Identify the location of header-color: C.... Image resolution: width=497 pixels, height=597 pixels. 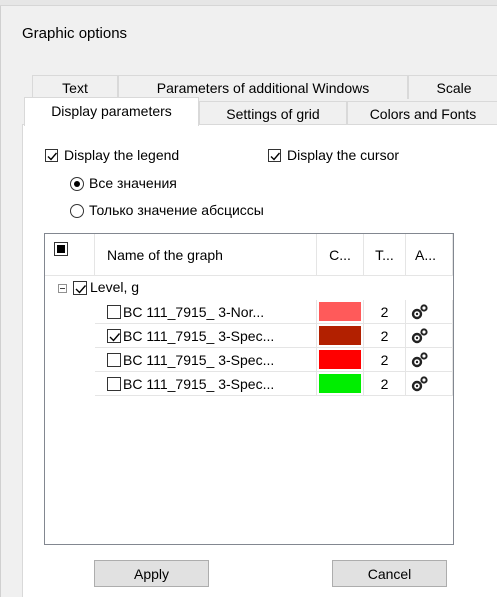
(340, 255).